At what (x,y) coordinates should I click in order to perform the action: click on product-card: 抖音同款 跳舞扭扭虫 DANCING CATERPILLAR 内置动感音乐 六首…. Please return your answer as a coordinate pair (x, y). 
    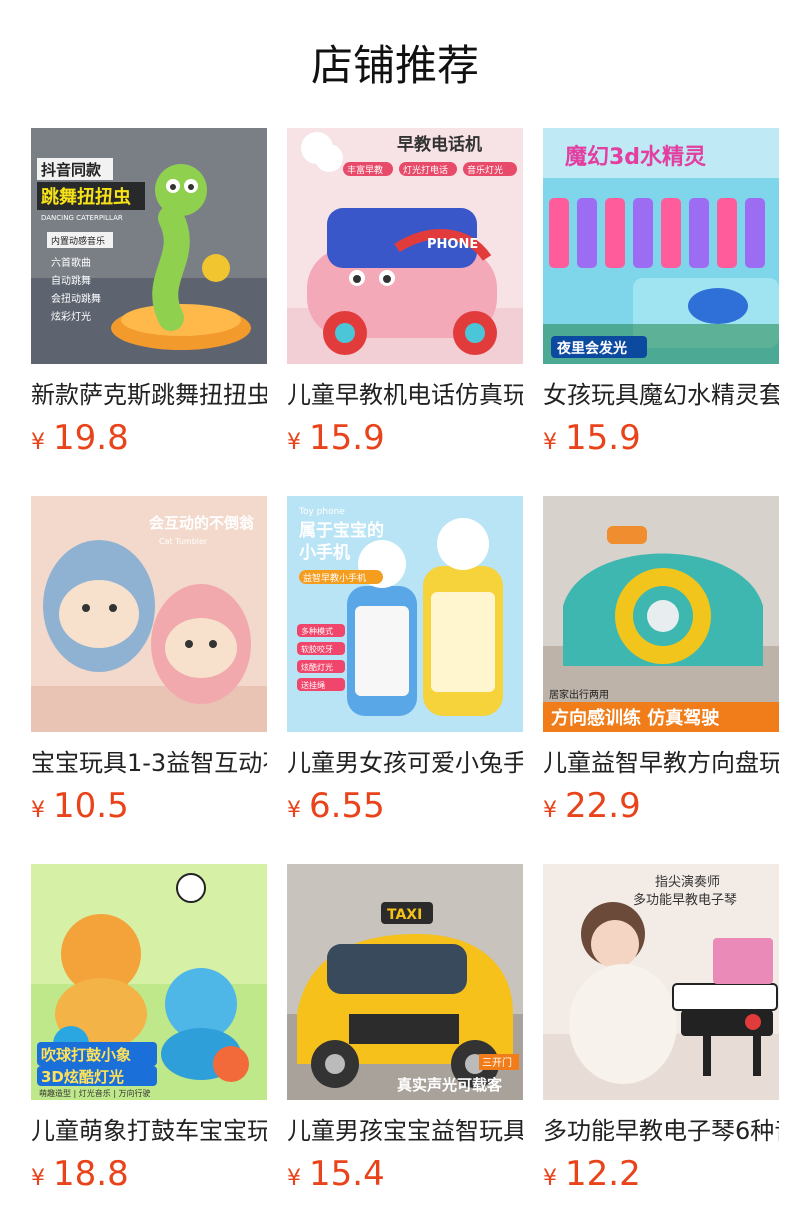
    Looking at the image, I should click on (149, 293).